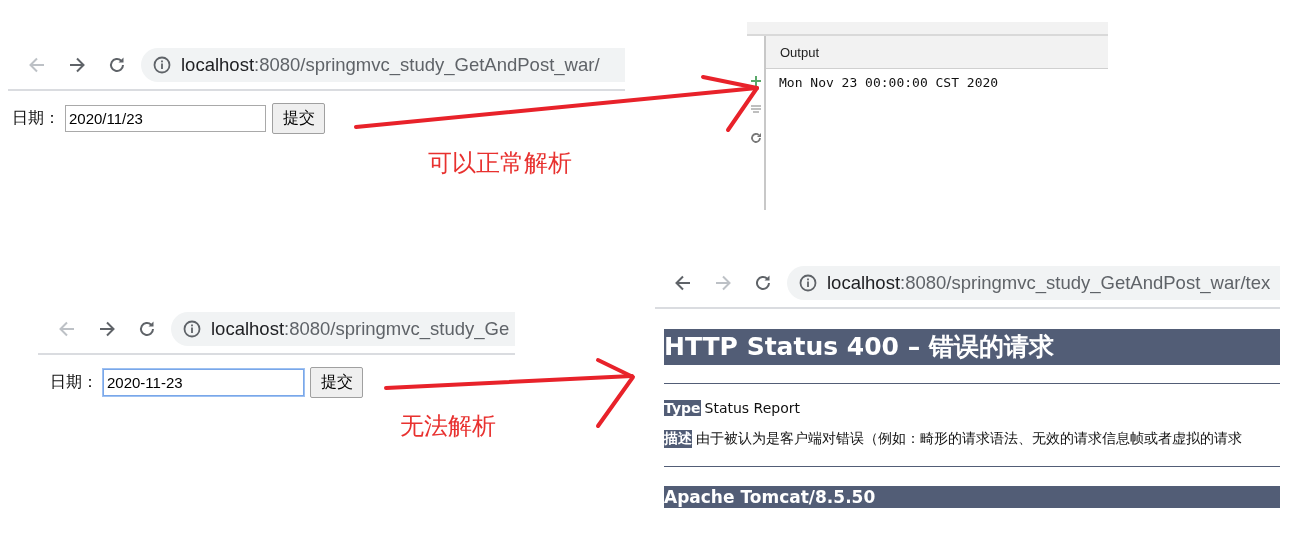 The width and height of the screenshot is (1292, 549). Describe the element at coordinates (448, 426) in the screenshot. I see `annotation-text: 无法解析` at that location.